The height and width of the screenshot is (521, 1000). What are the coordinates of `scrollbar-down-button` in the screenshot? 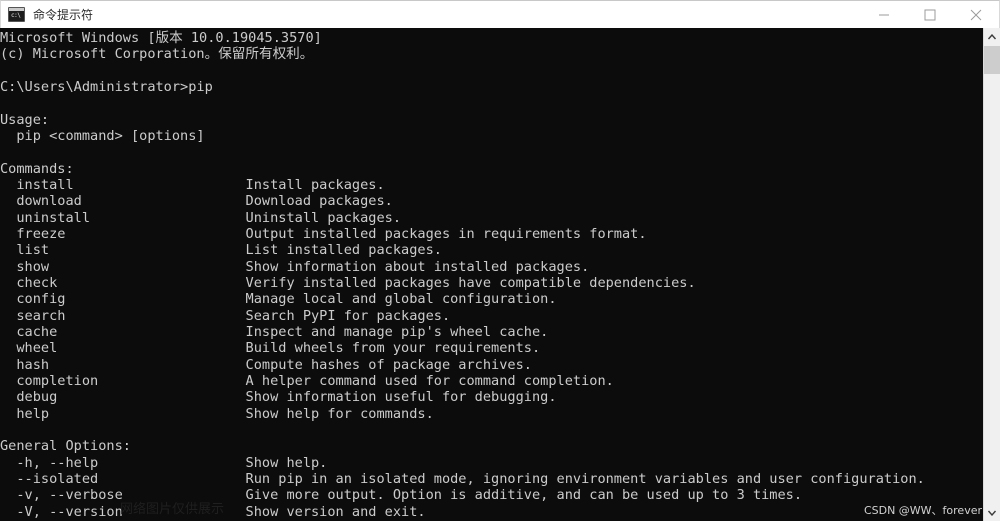 It's located at (992, 512).